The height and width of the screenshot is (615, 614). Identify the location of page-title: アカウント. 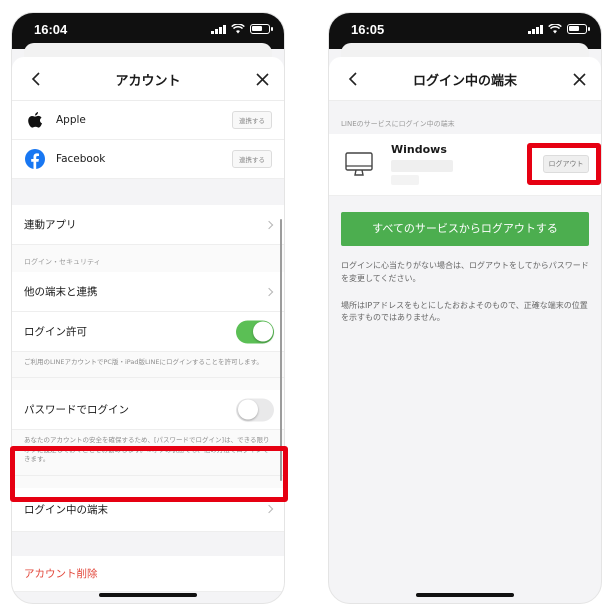
(148, 81).